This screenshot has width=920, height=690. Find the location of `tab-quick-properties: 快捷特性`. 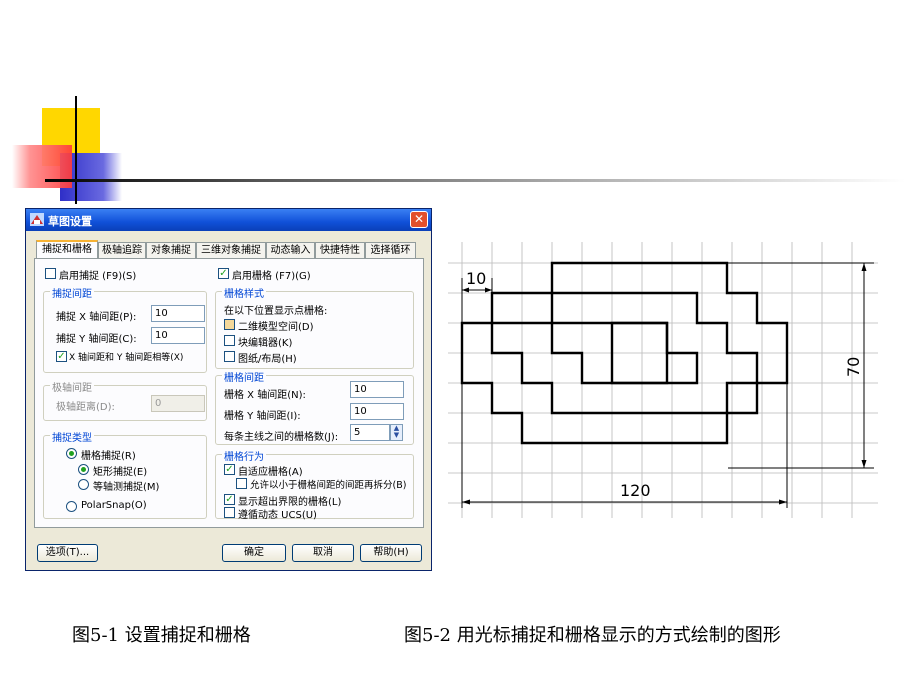

tab-quick-properties: 快捷特性 is located at coordinates (340, 250).